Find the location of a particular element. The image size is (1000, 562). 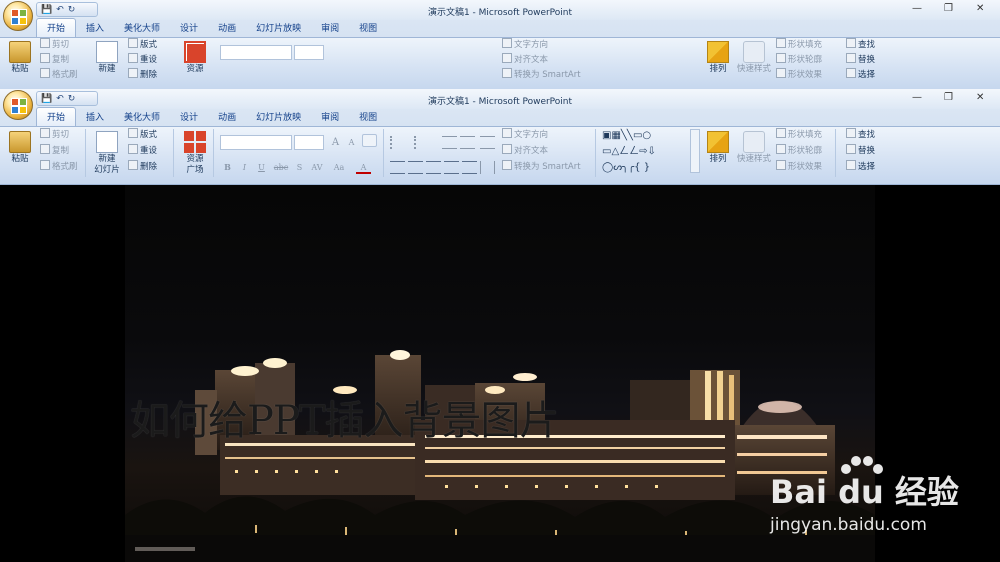

shape-fill-button: 形状填充 is located at coordinates (799, 45).